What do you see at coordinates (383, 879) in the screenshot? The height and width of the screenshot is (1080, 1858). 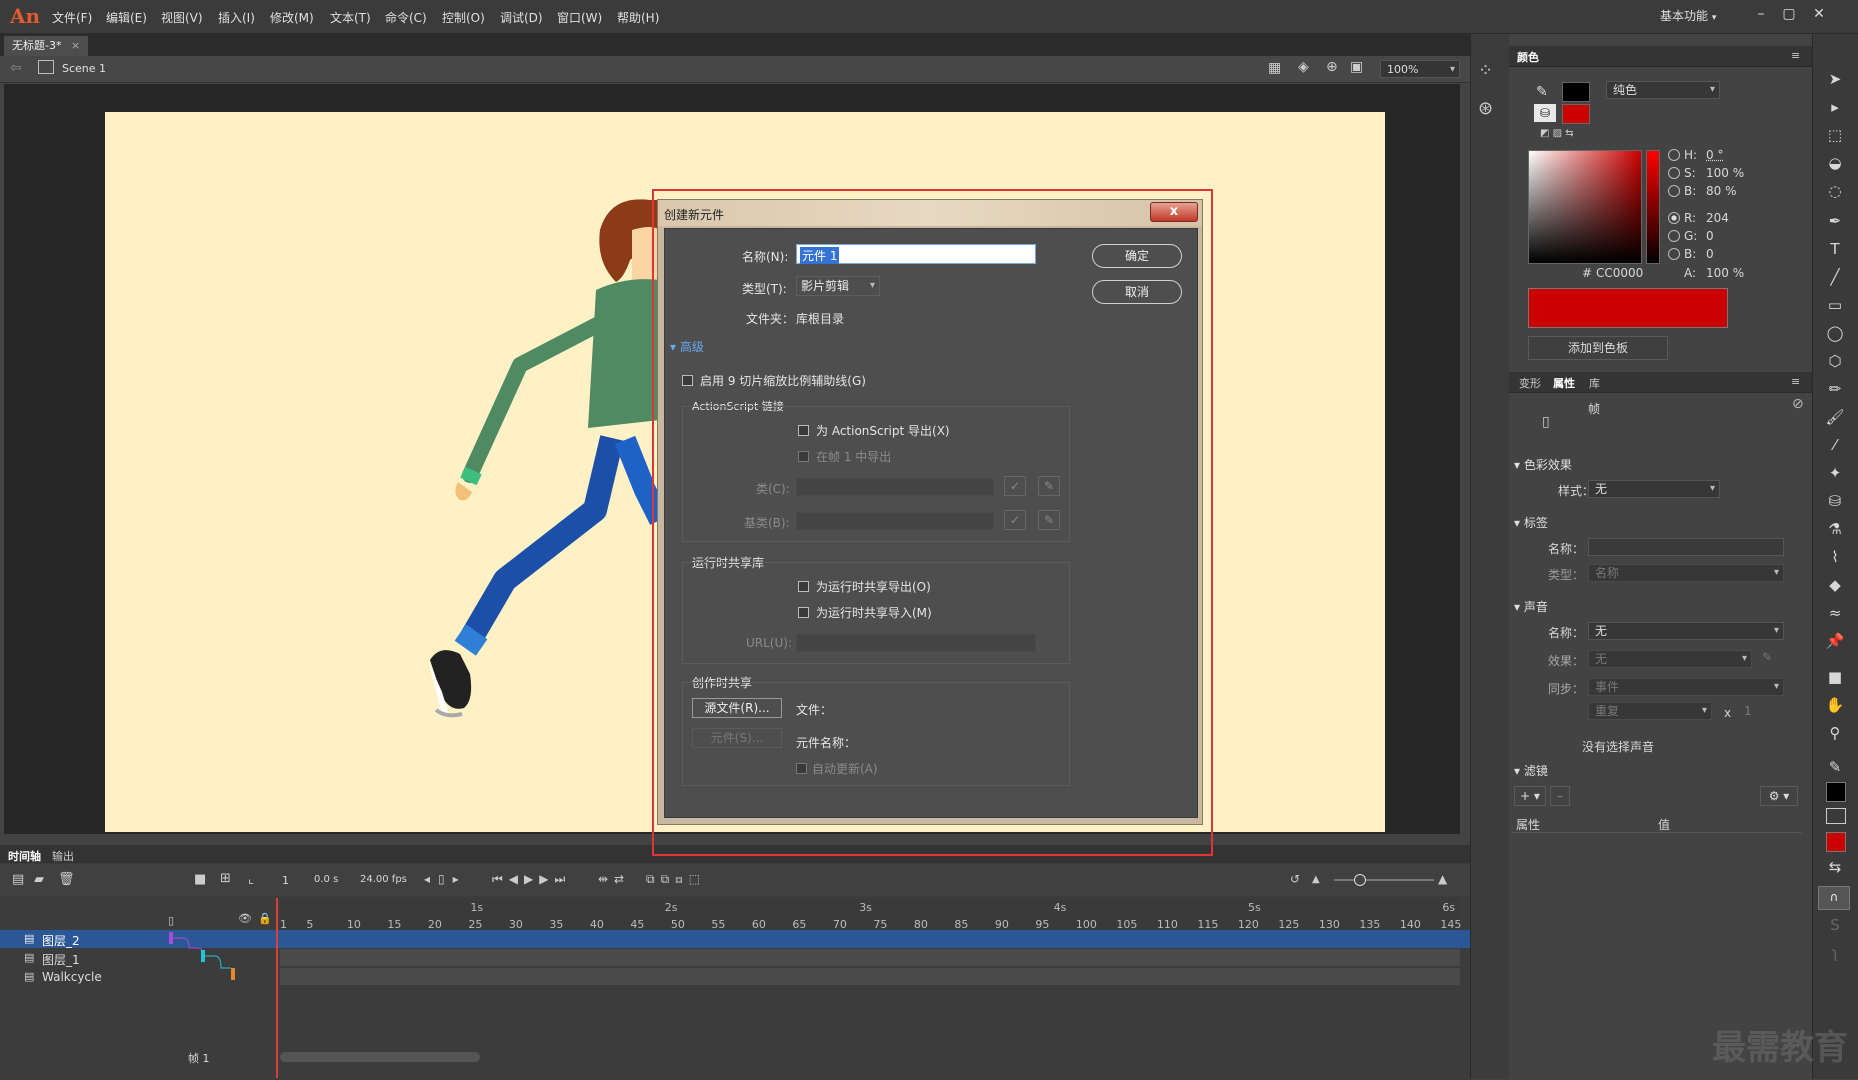 I see `frame-rate: 24.00 fps` at bounding box center [383, 879].